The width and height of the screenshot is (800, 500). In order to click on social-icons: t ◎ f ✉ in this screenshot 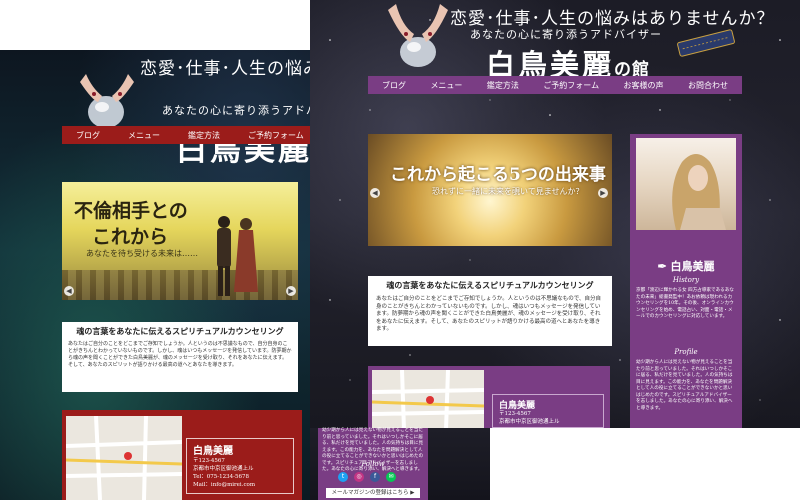, I will do `click(367, 477)`.